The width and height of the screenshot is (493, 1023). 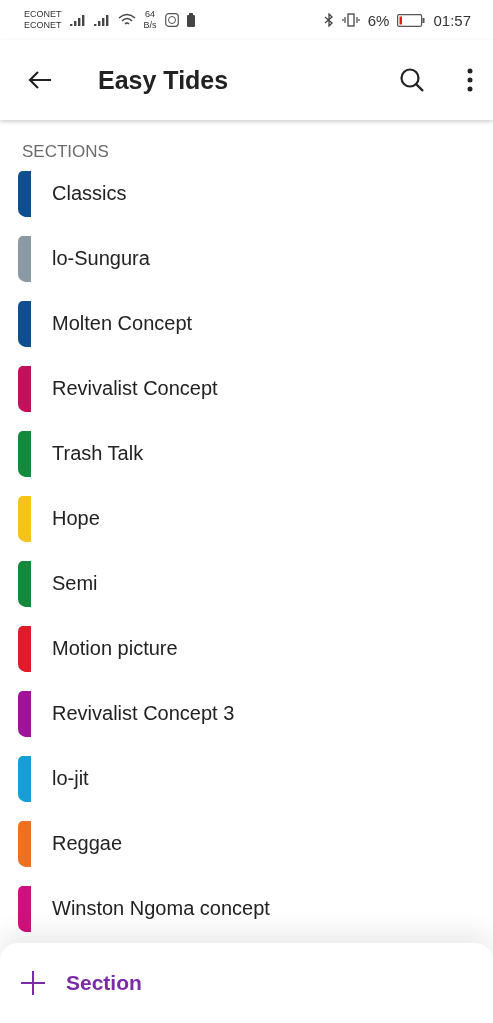 I want to click on section-item: Classics, so click(x=246, y=193).